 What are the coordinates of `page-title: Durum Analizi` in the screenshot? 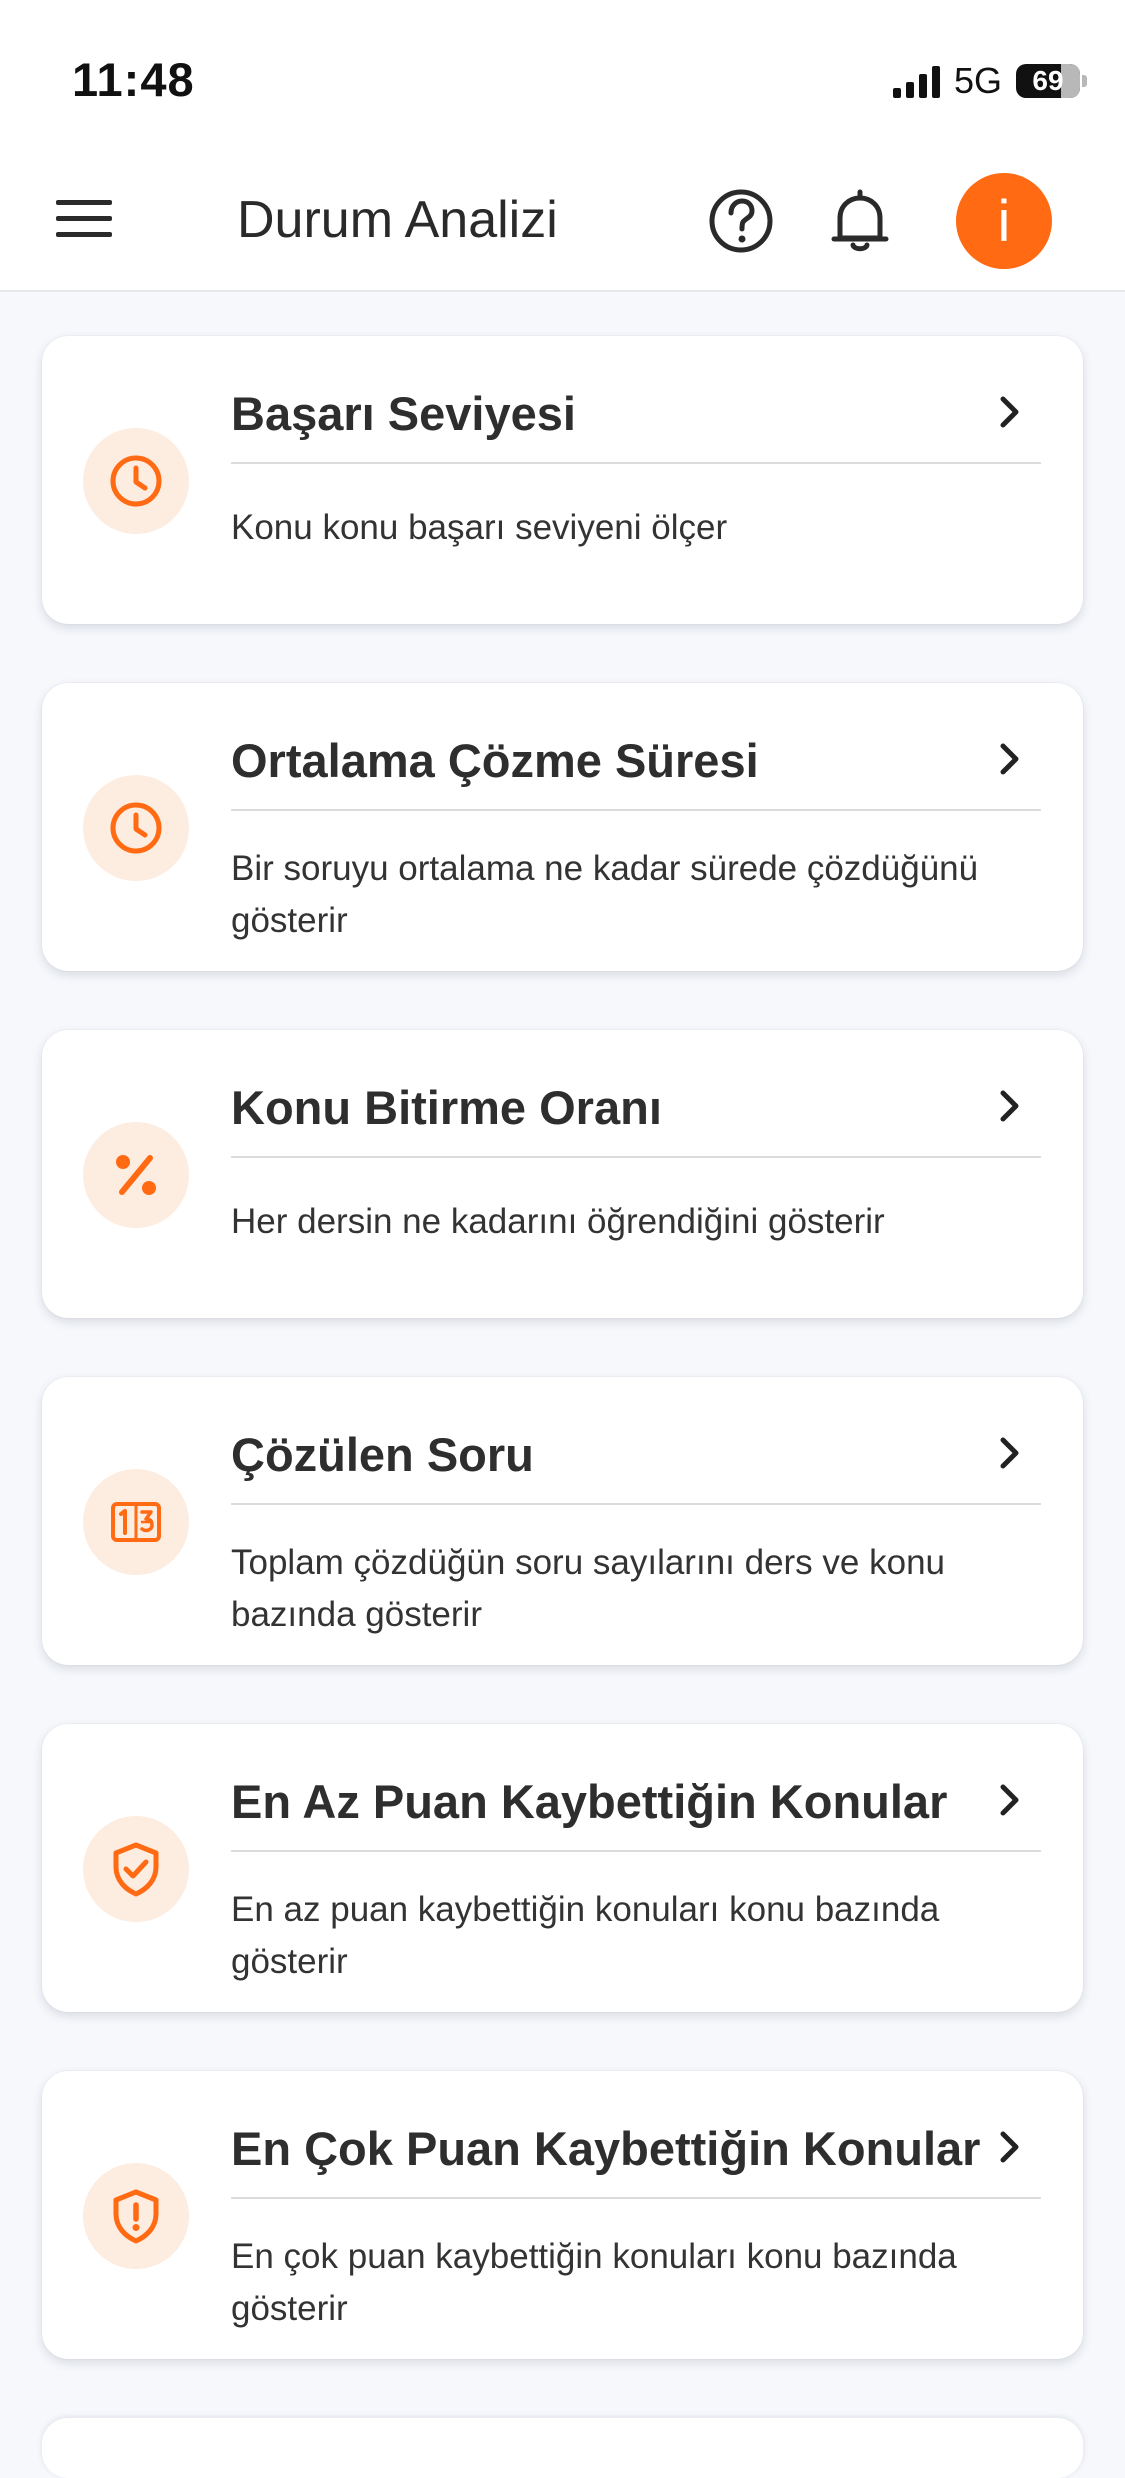 It's located at (397, 220).